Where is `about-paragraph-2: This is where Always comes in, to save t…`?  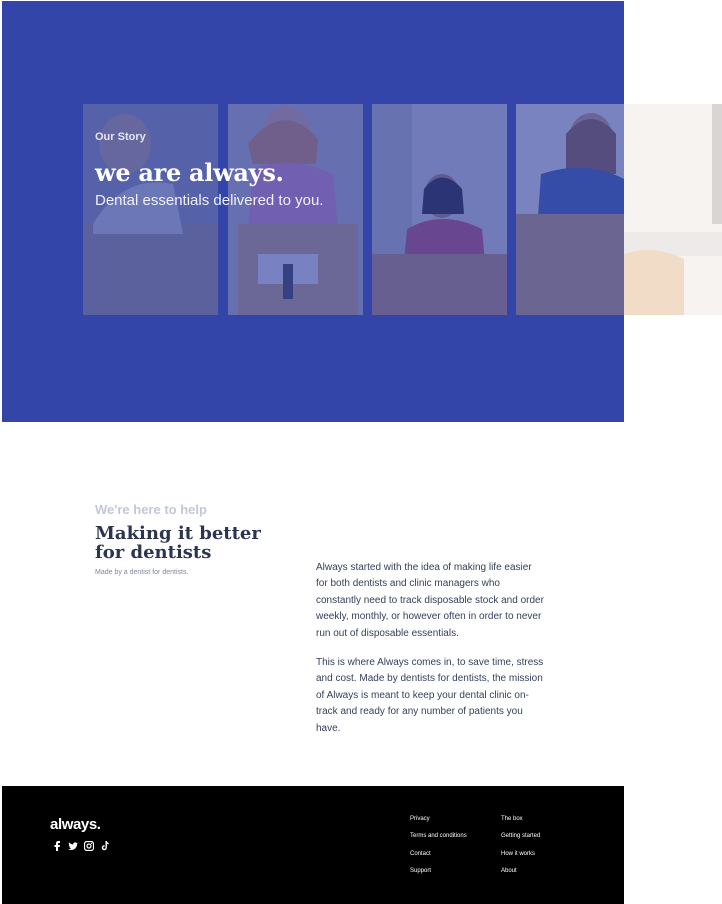
about-paragraph-2: This is where Always comes in, to save t… is located at coordinates (430, 695).